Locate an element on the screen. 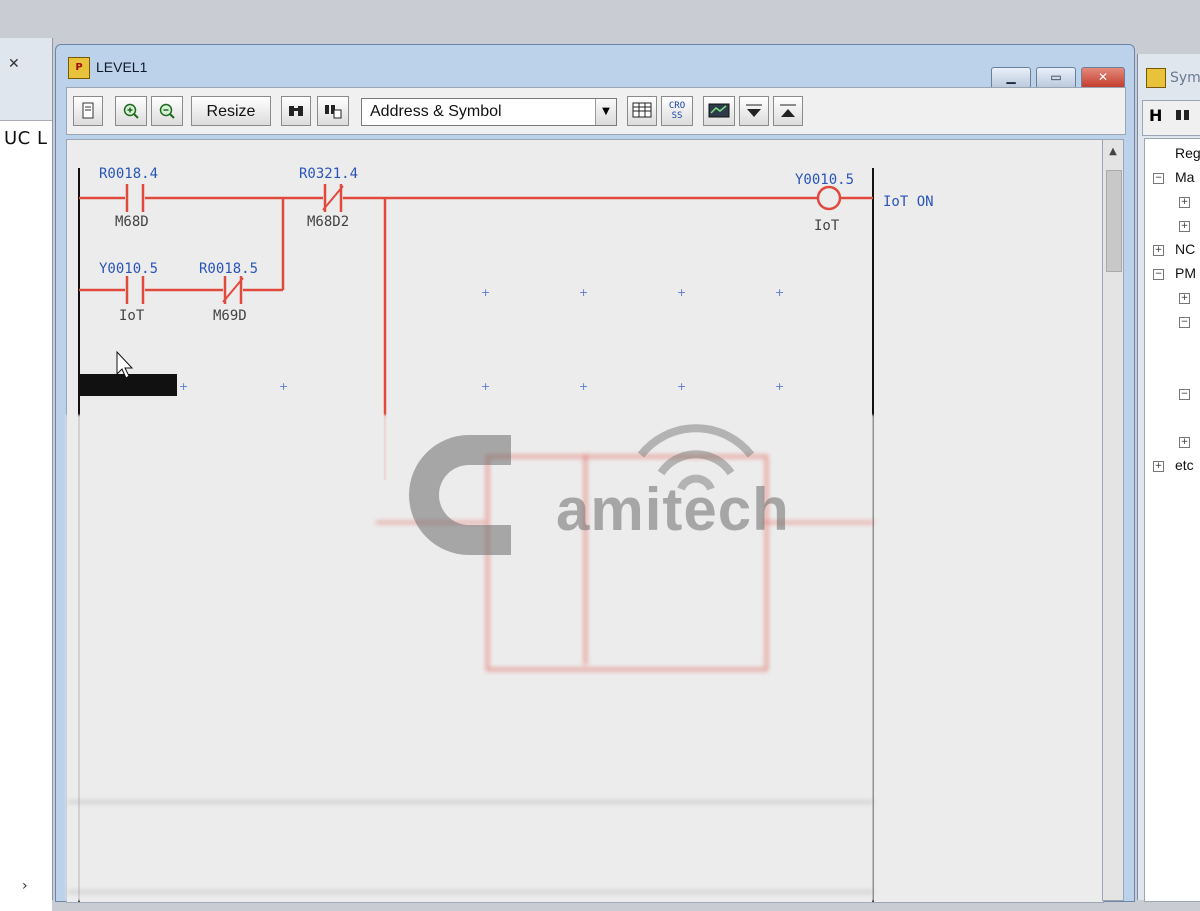  tree-item-pm: PM is located at coordinates (1185, 273).